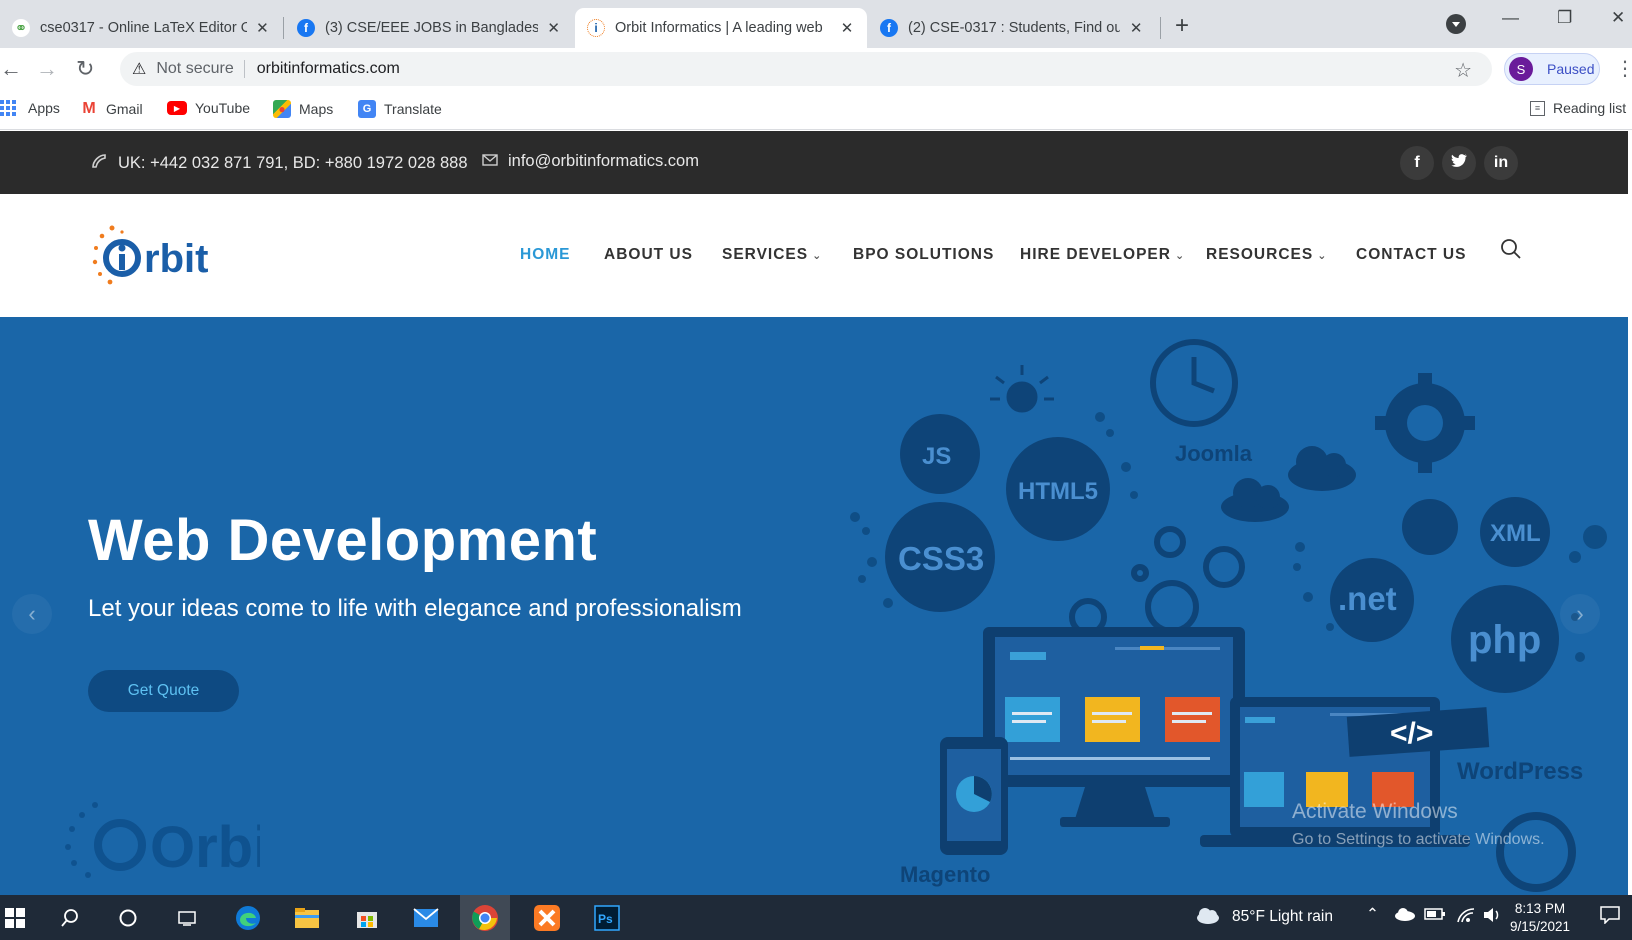 The image size is (1632, 940). What do you see at coordinates (367, 918) in the screenshot?
I see `microsoft-store-icon` at bounding box center [367, 918].